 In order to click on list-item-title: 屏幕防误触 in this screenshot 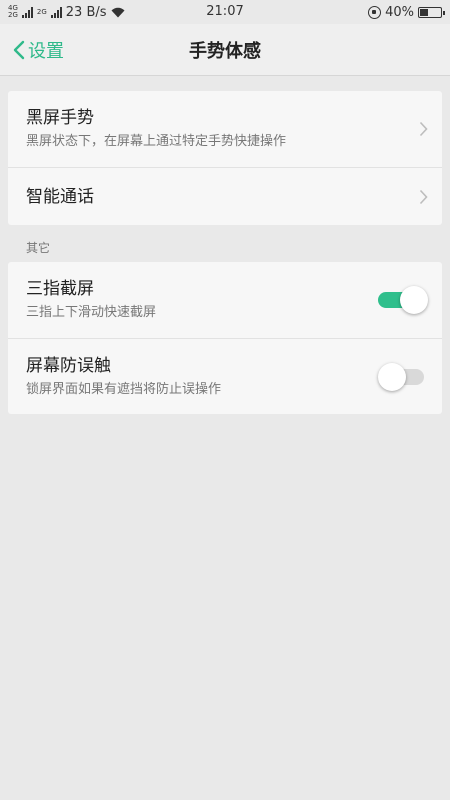, I will do `click(68, 365)`.